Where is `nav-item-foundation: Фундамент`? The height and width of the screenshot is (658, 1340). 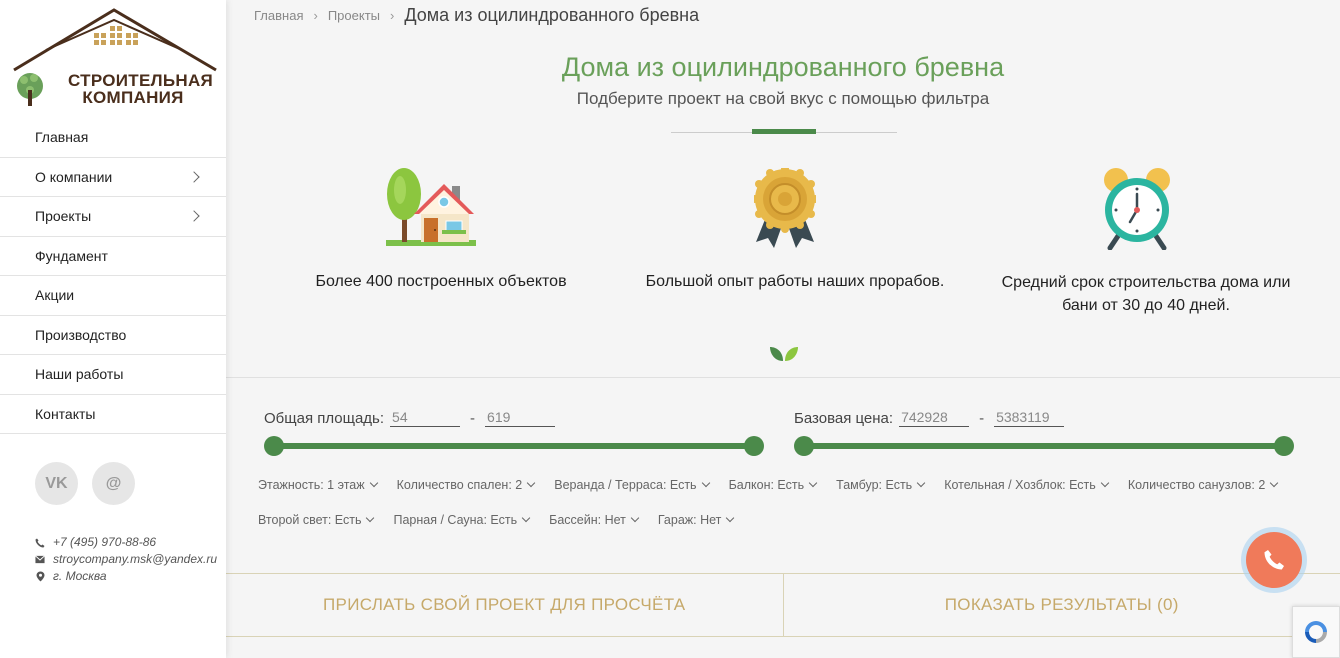 nav-item-foundation: Фундамент is located at coordinates (113, 256).